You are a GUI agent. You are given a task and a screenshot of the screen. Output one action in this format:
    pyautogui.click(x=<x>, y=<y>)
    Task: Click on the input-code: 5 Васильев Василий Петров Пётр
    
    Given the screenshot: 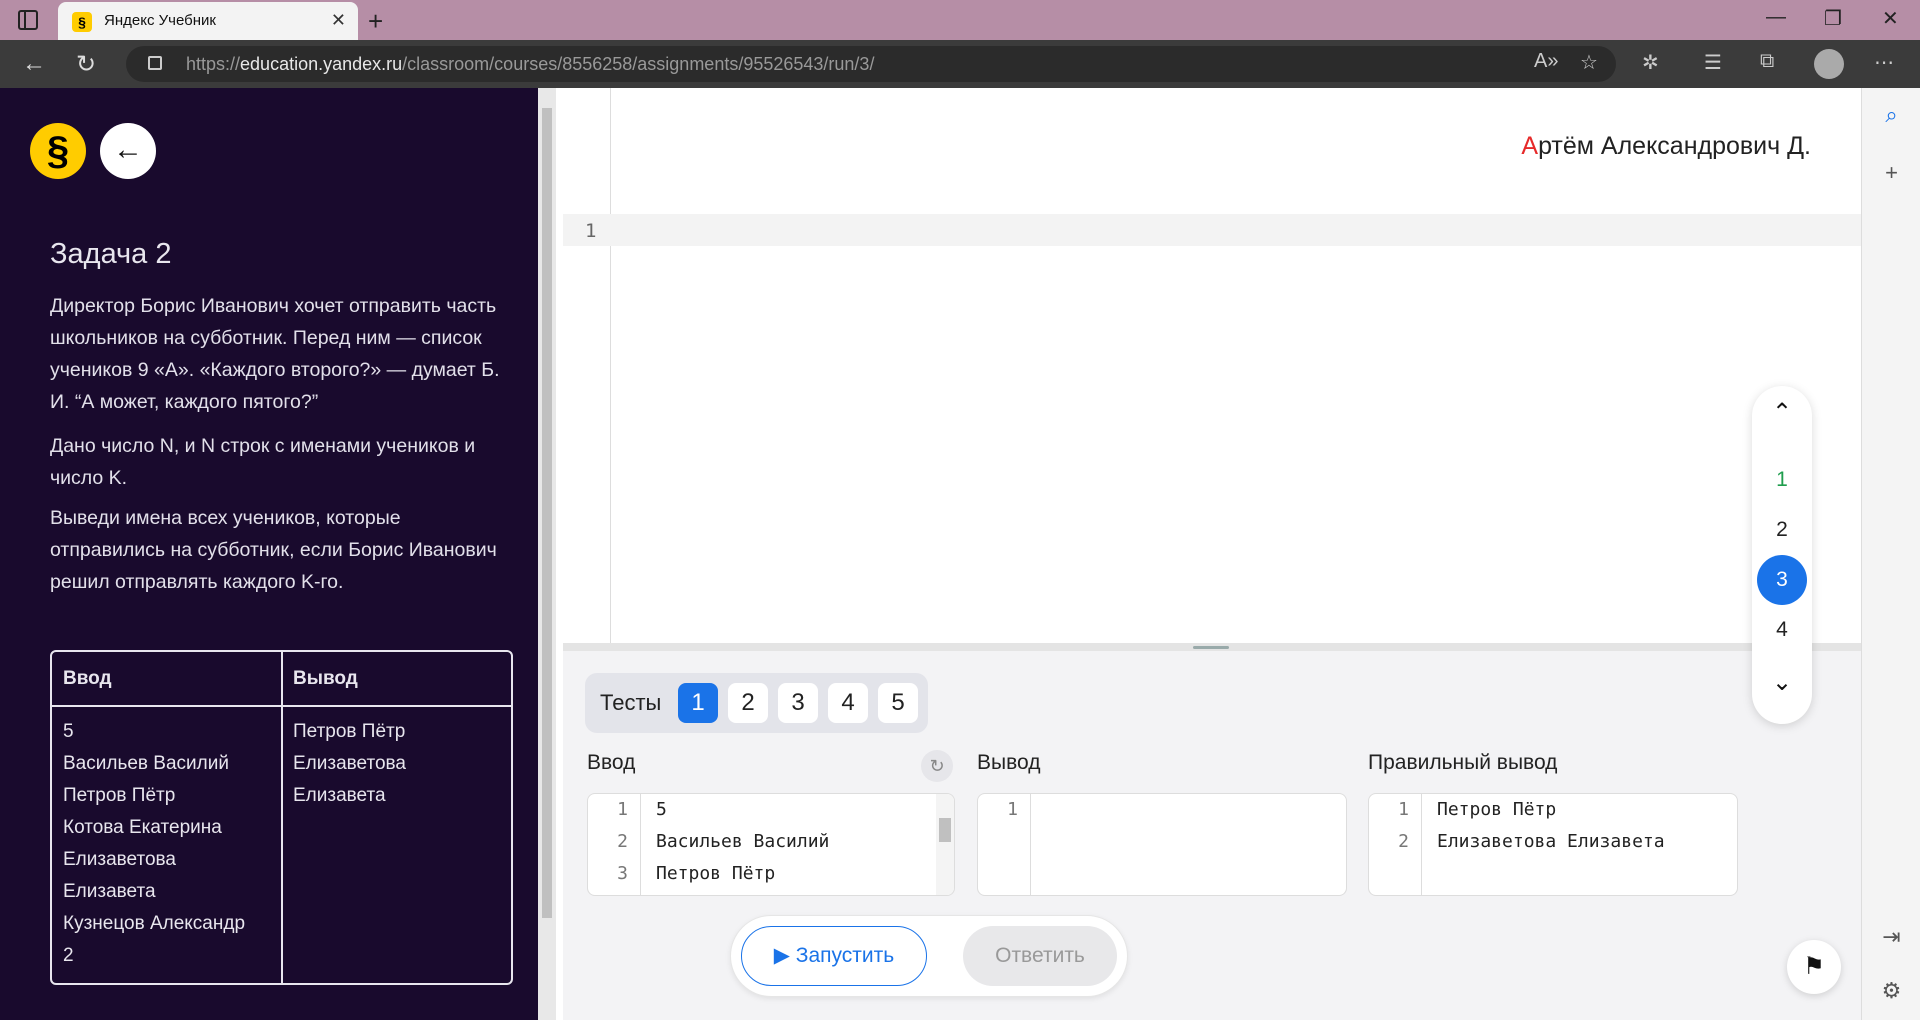 What is the action you would take?
    pyautogui.click(x=743, y=841)
    